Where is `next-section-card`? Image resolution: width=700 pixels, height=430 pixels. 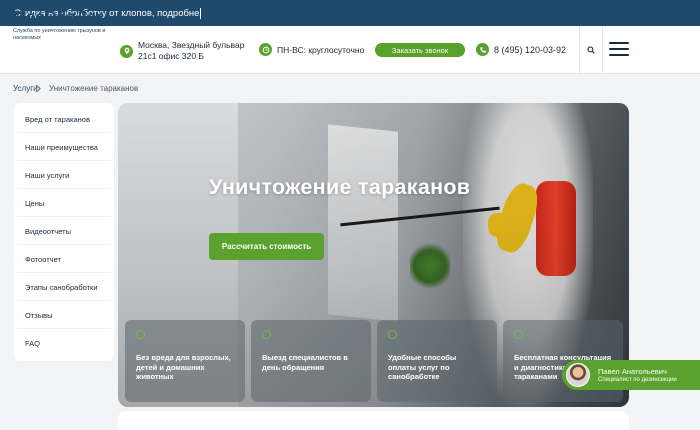 next-section-card is located at coordinates (373, 420).